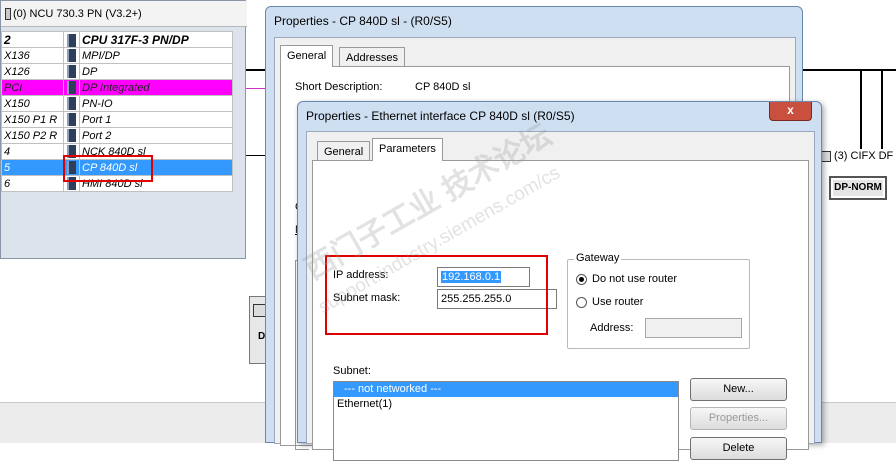 Image resolution: width=896 pixels, height=461 pixels. What do you see at coordinates (32, 87) in the screenshot?
I see `rack-slot: PCI` at bounding box center [32, 87].